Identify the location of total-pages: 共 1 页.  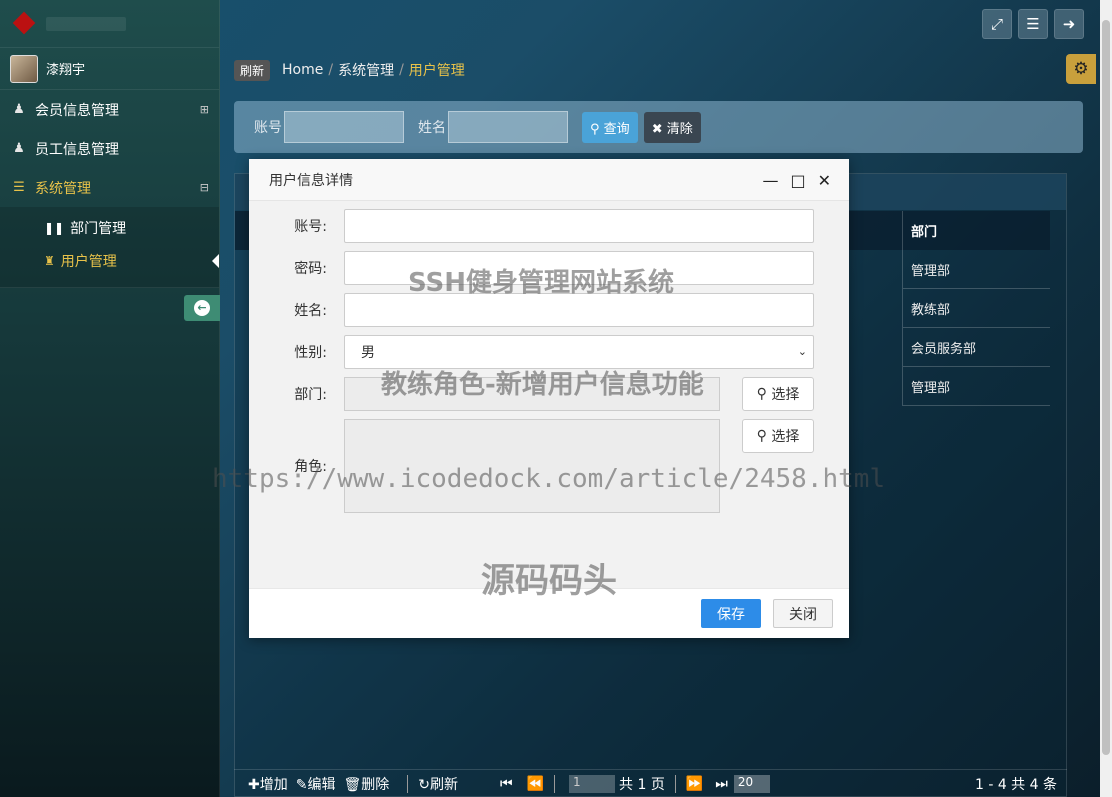
(642, 784).